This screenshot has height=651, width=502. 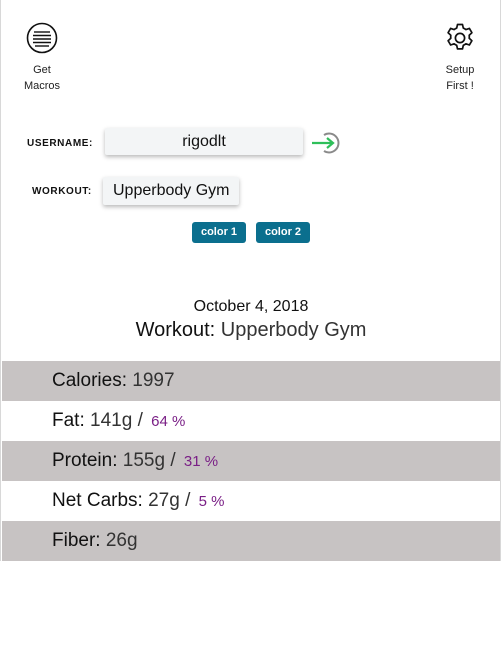 What do you see at coordinates (201, 461) in the screenshot?
I see `protein-percent: 31 %` at bounding box center [201, 461].